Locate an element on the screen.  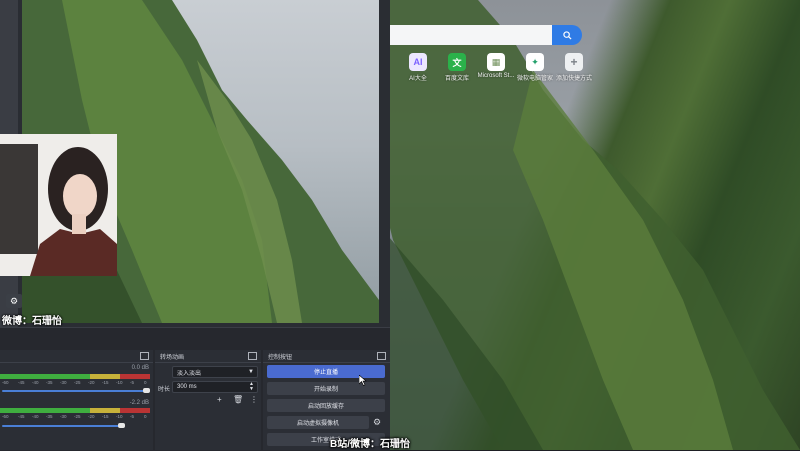
search-input is located at coordinates (469, 35).